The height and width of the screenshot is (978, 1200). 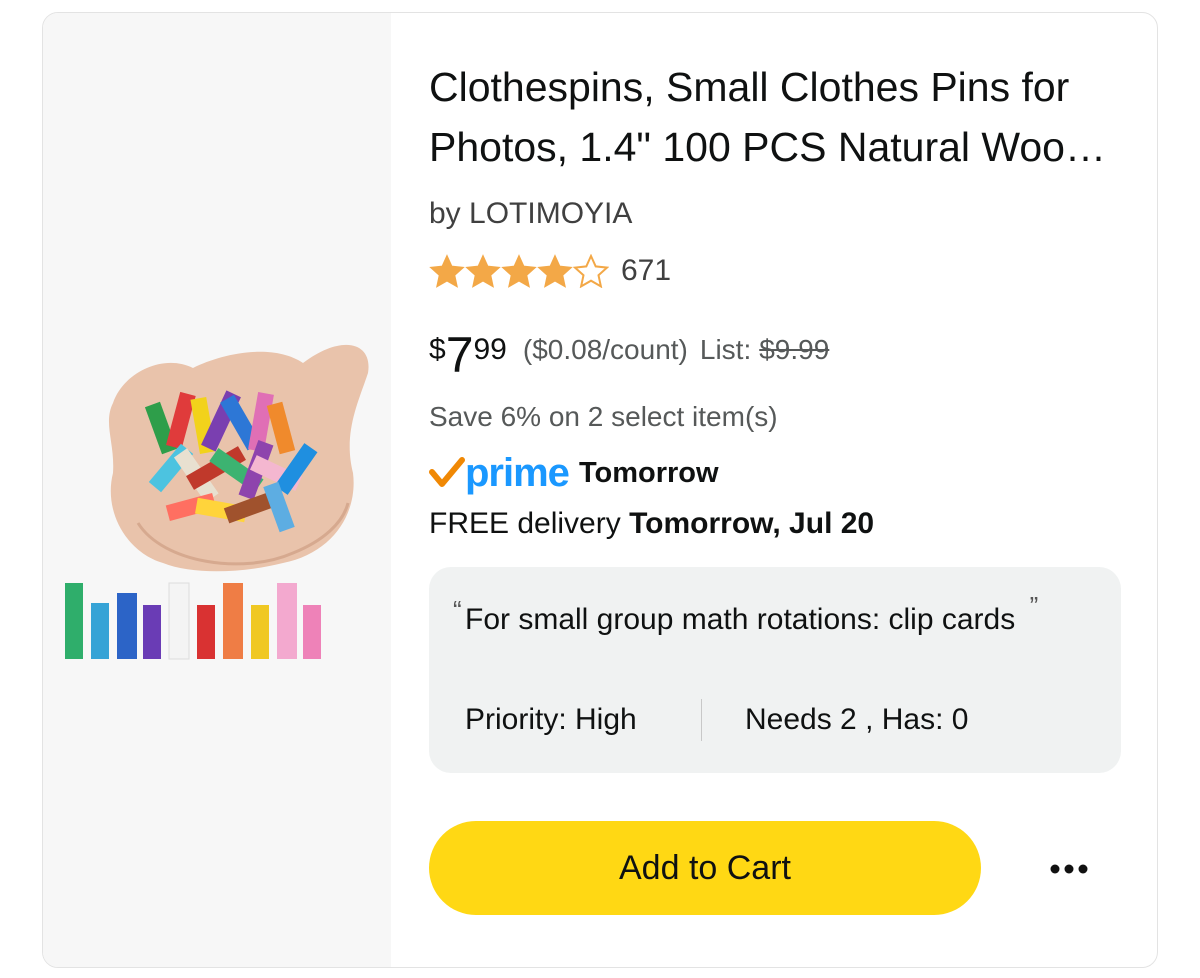 I want to click on unit-price: ($0.08/count), so click(x=605, y=349).